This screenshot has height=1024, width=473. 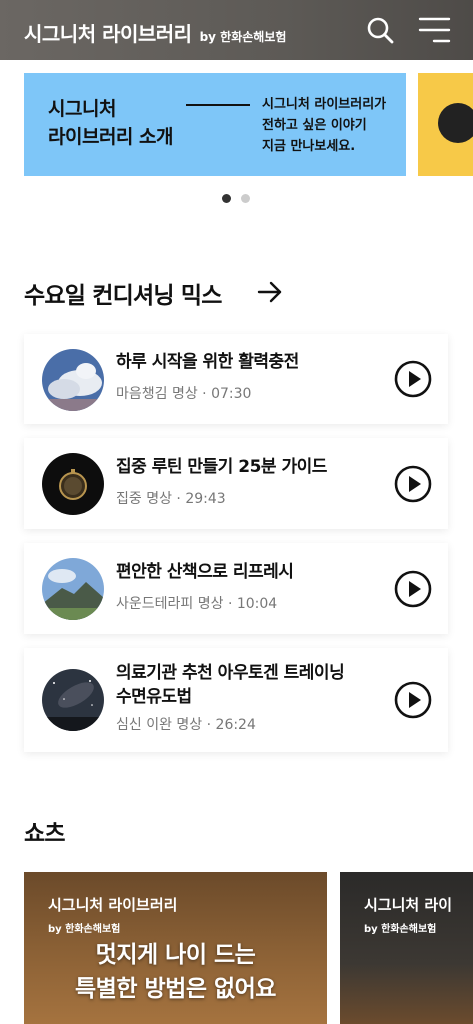 I want to click on item-title: 편안한 산책으로 리프레시, so click(x=205, y=572).